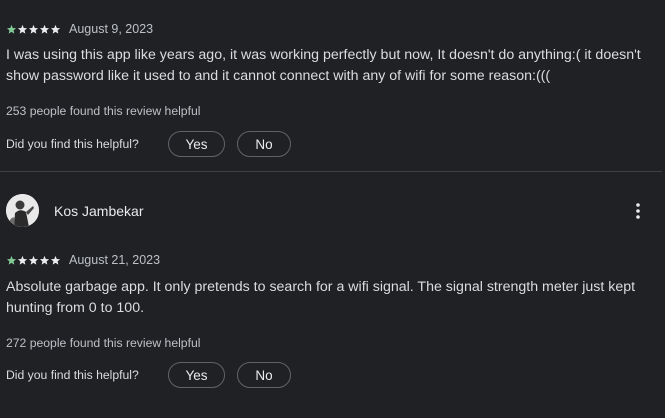 This screenshot has width=665, height=418. I want to click on review-rating-row: August 21, 2023, so click(83, 260).